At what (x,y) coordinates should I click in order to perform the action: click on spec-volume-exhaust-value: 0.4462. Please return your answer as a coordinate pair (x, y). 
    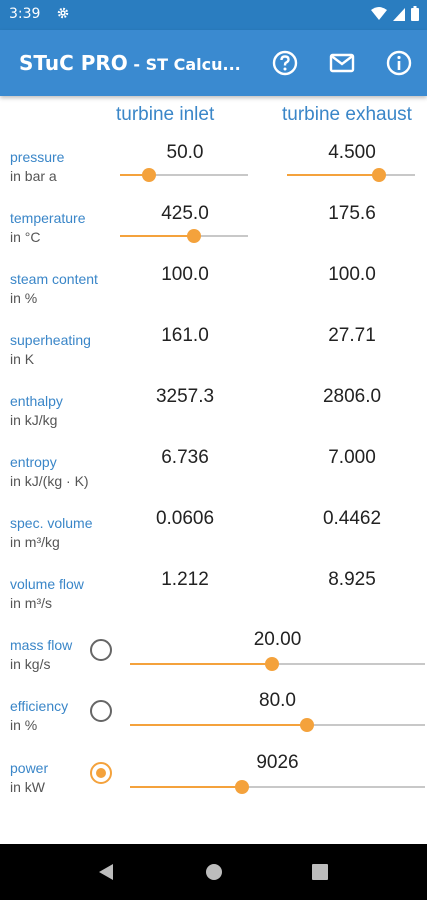
    Looking at the image, I should click on (352, 518).